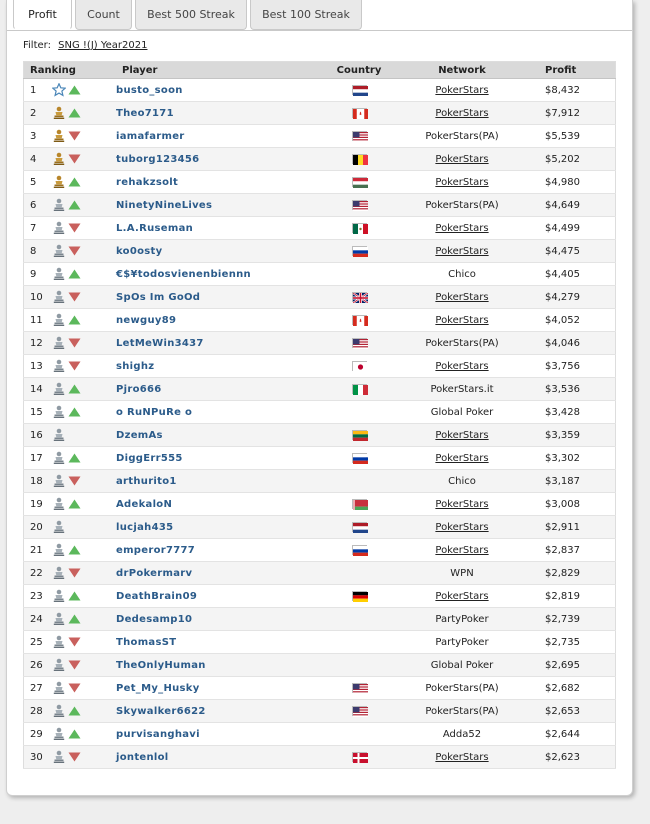  I want to click on table-row: 16 DzemAs PokerStars $3,359, so click(319, 435).